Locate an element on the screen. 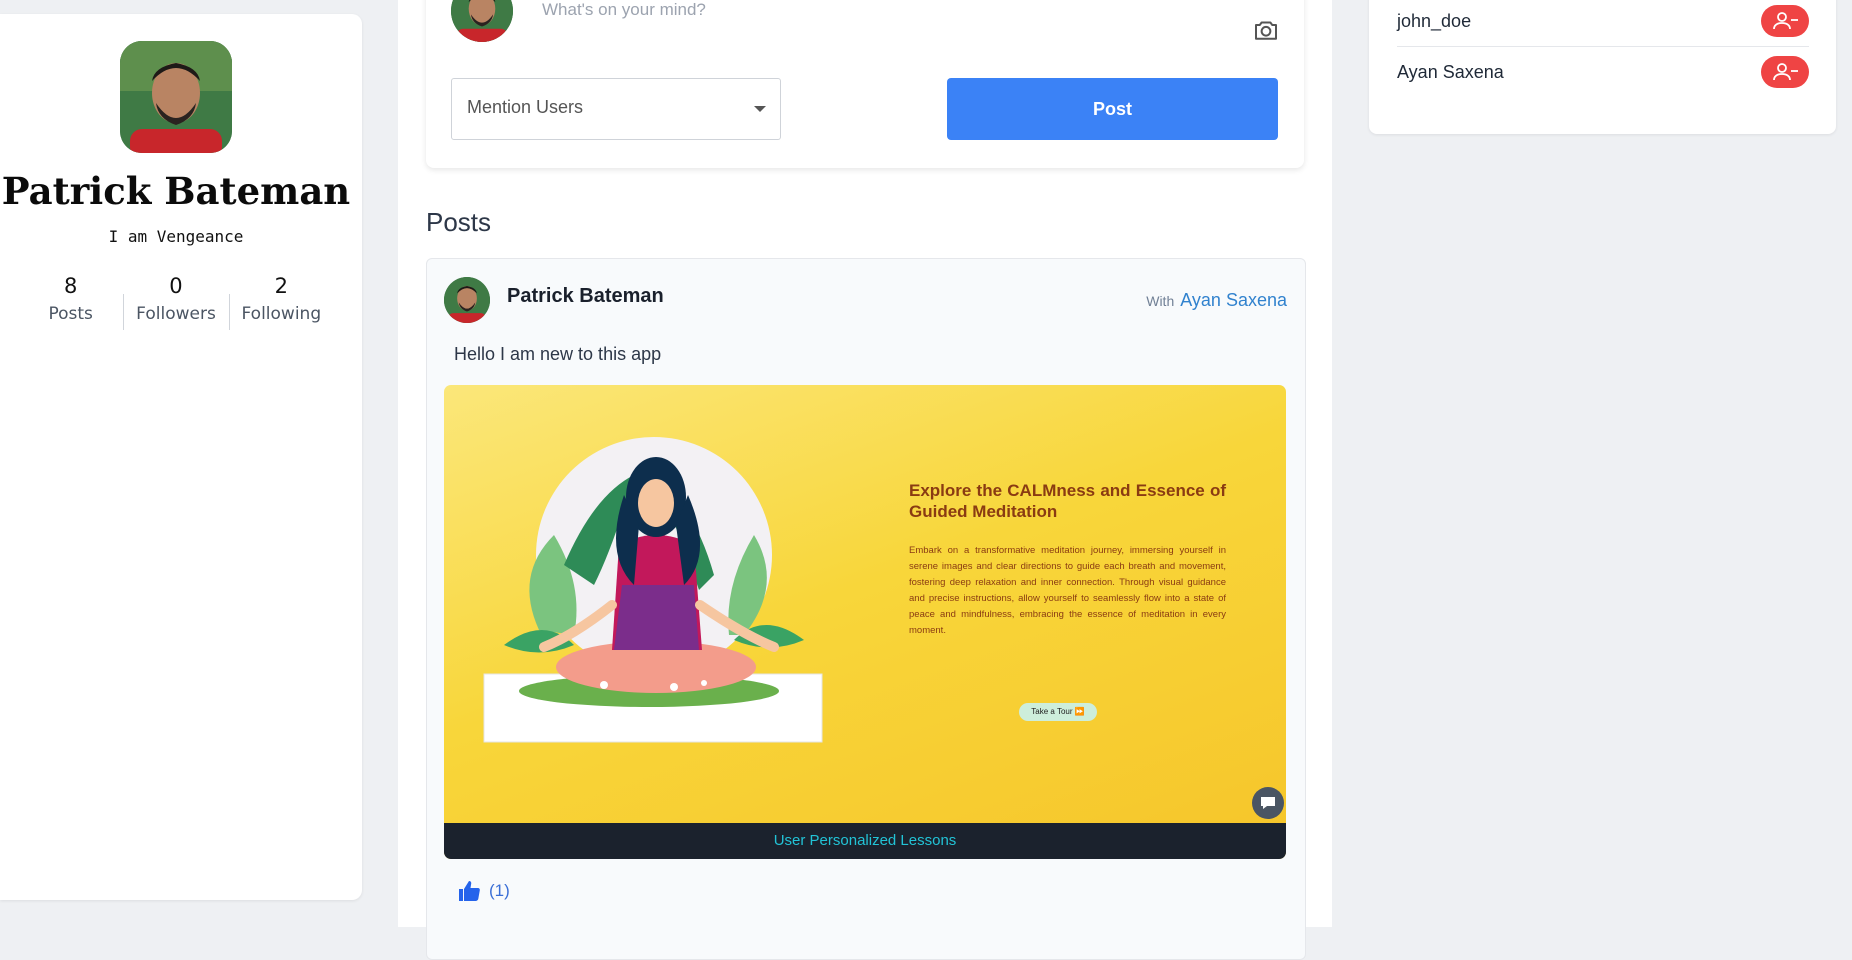 The image size is (1852, 960). profile-avatar is located at coordinates (176, 97).